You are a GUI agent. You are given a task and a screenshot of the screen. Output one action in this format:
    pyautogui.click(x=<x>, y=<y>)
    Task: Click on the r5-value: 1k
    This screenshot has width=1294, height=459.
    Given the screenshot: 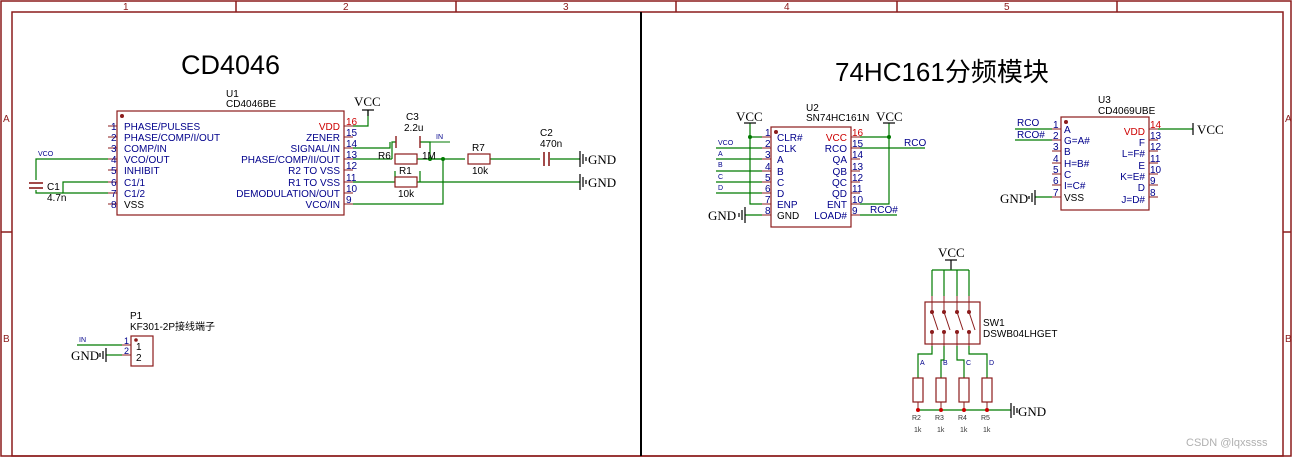 What is the action you would take?
    pyautogui.click(x=987, y=430)
    